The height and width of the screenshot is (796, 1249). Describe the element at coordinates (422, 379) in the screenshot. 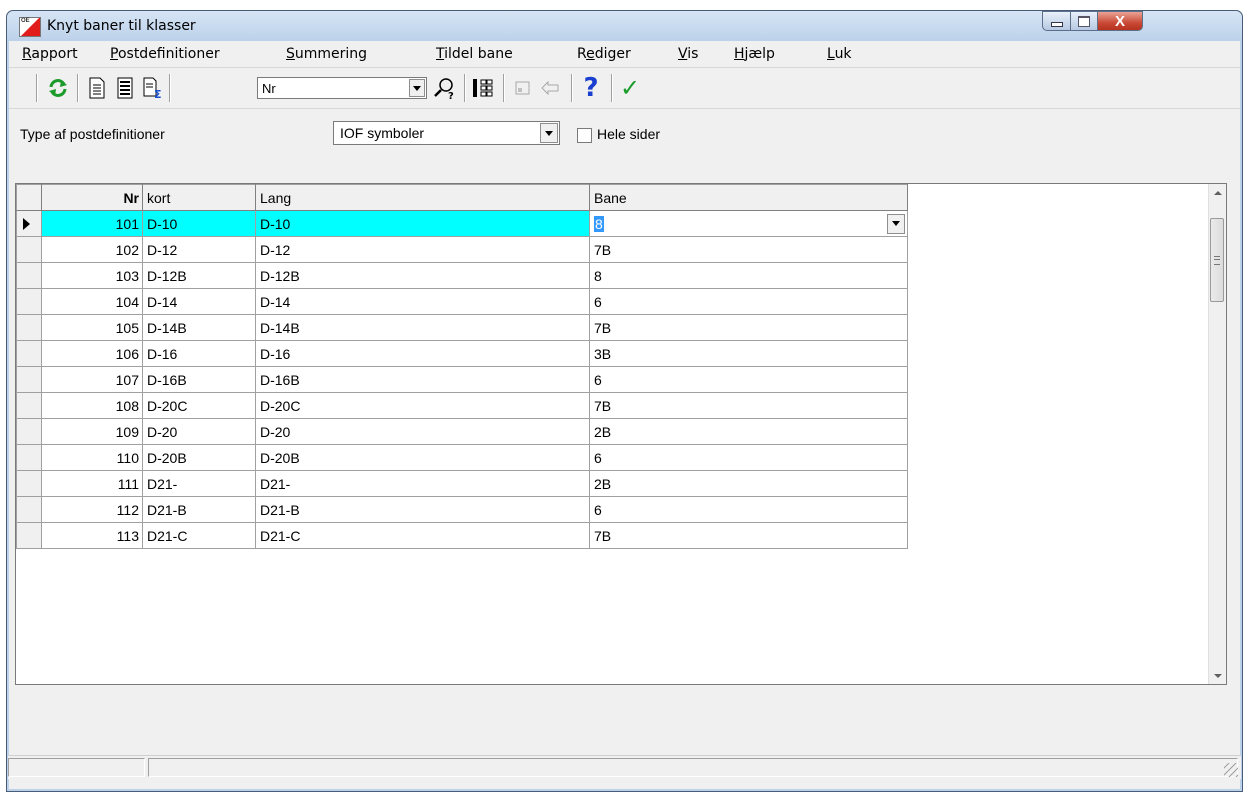

I see `cell-lang: D-16B` at that location.